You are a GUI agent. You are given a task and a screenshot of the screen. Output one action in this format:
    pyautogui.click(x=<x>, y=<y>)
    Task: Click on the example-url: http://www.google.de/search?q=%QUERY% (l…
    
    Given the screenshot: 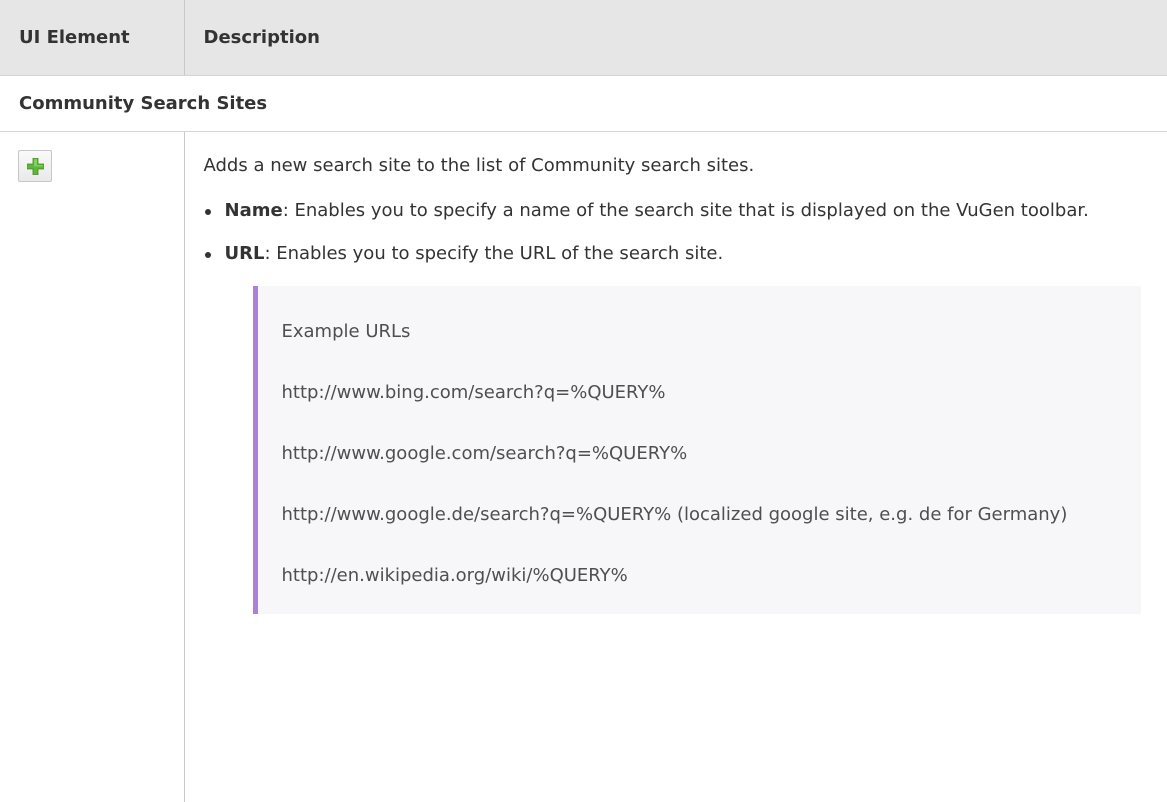 What is the action you would take?
    pyautogui.click(x=674, y=514)
    